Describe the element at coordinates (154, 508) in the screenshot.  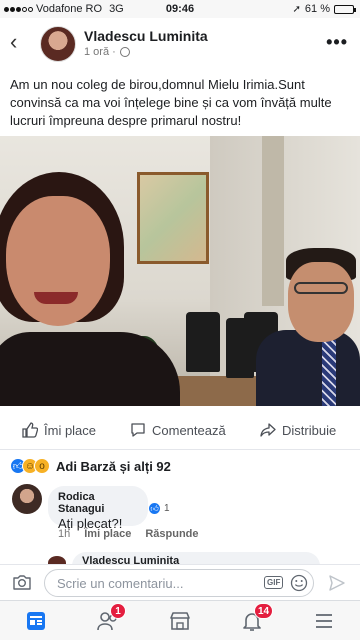
I see `like-reaction-icon: 👍︎` at that location.